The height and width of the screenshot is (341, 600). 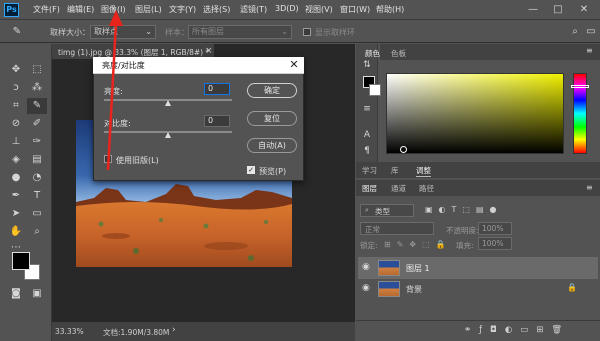 What do you see at coordinates (319, 9) in the screenshot?
I see `menu-view: 视图(V)` at bounding box center [319, 9].